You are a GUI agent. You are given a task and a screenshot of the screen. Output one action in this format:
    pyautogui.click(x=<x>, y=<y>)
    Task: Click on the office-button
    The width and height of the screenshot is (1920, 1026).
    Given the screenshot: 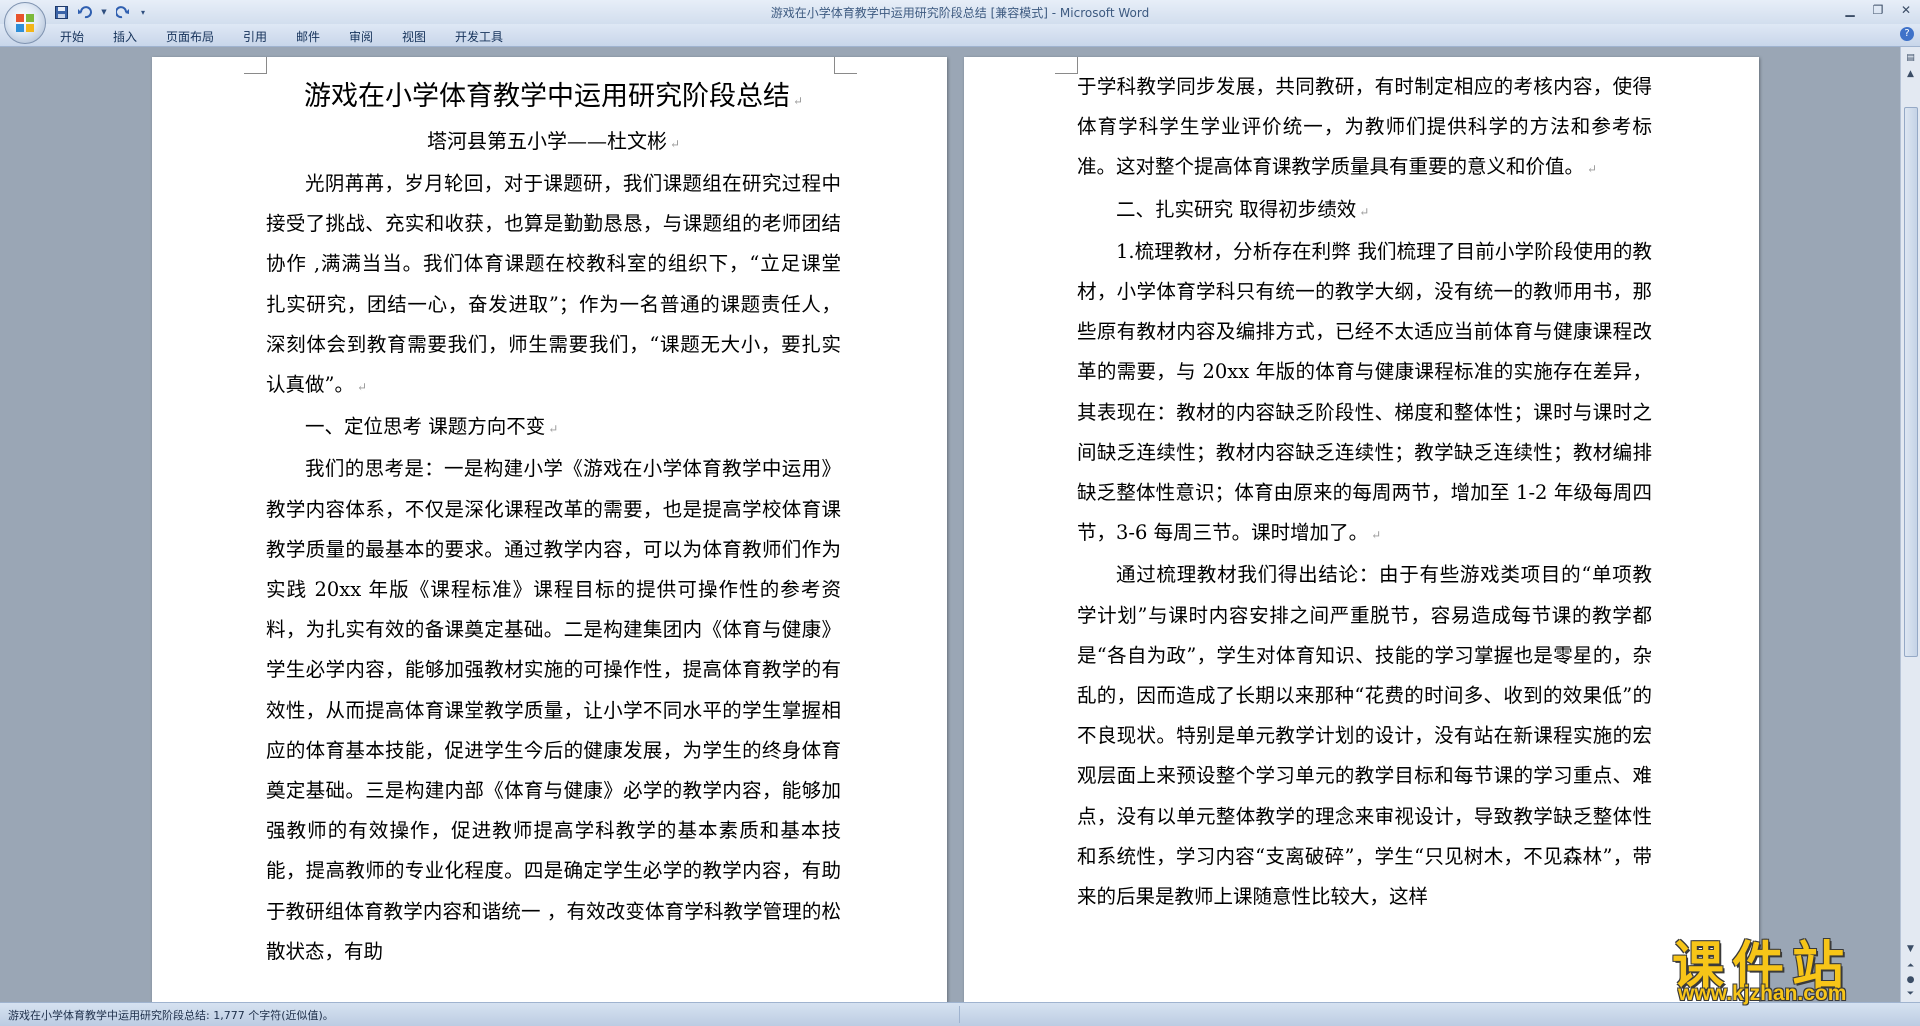 What is the action you would take?
    pyautogui.click(x=25, y=23)
    